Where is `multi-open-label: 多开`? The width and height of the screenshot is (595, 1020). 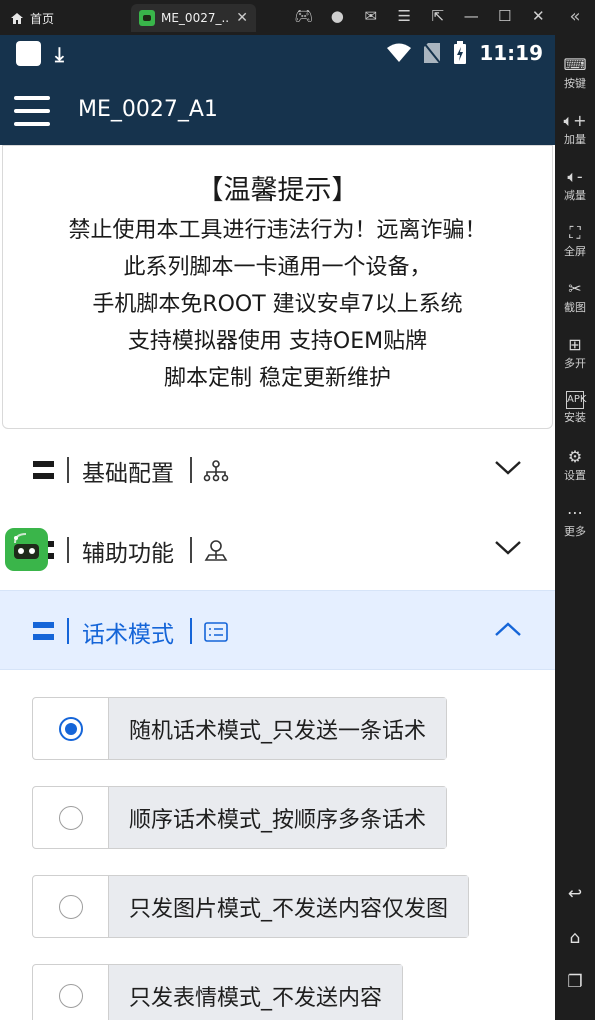
multi-open-label: 多开 is located at coordinates (575, 363).